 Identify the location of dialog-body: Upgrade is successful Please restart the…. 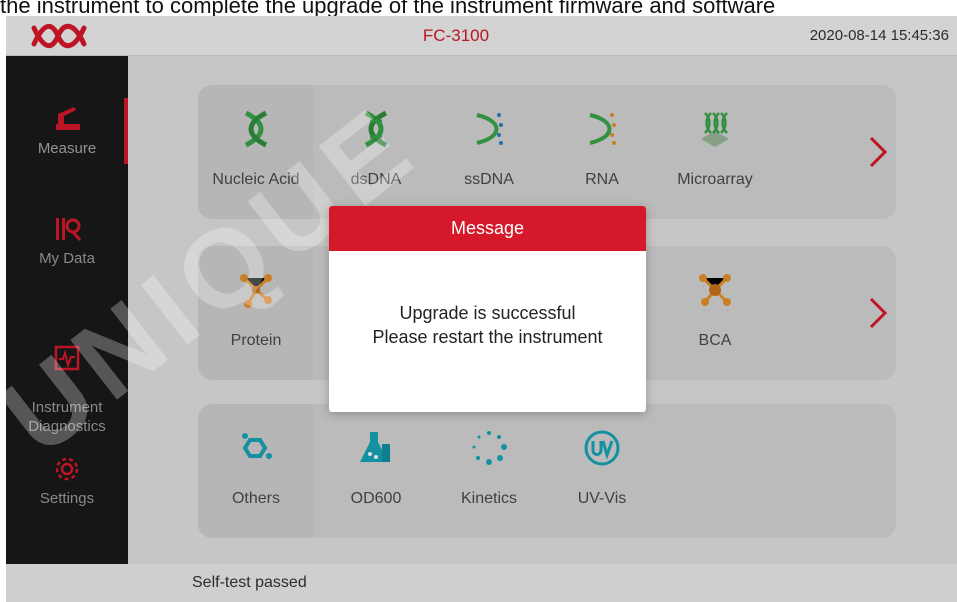
(487, 331).